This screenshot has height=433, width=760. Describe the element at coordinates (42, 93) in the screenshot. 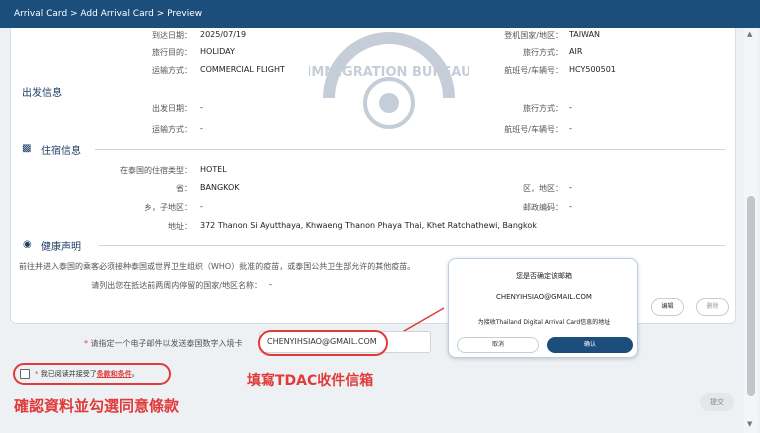

I see `departure-section-title: 出发信息` at that location.